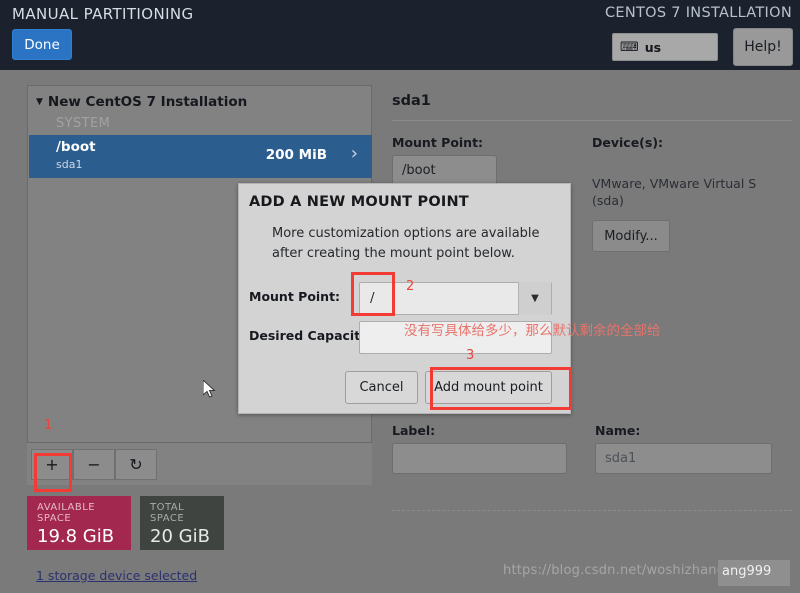  I want to click on dialog-capacity-label: Desired Capacity:, so click(311, 335).